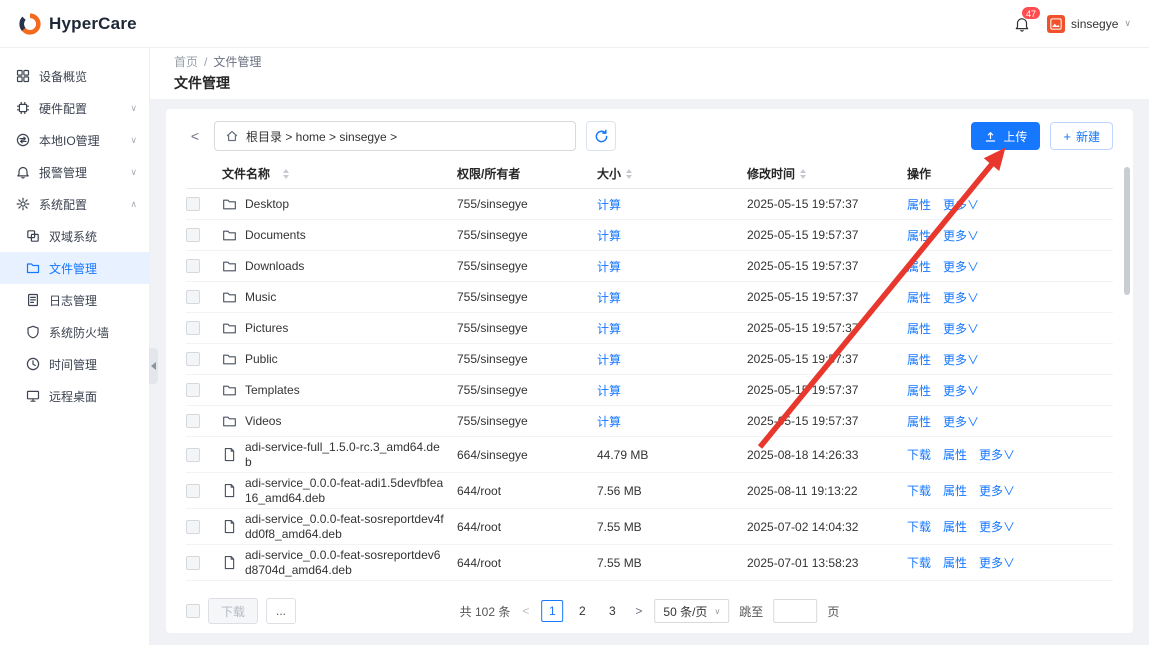 The image size is (1149, 645). I want to click on file-name: adi-service-full_1.5.0-rc.3_amd64.deb, so click(345, 455).